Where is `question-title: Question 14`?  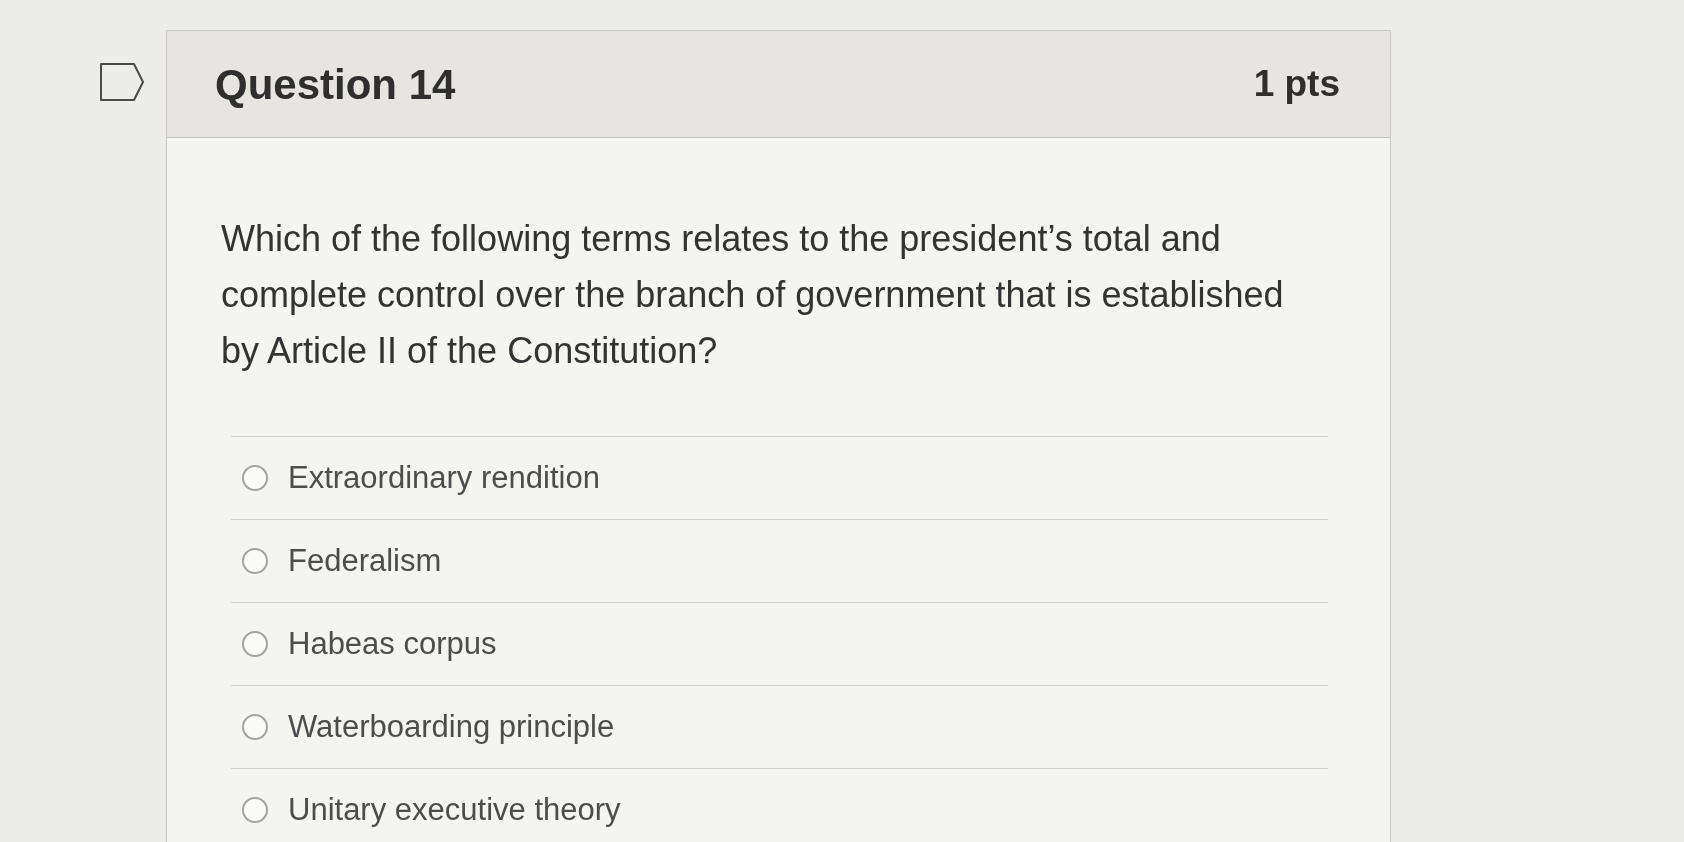
question-title: Question 14 is located at coordinates (335, 84).